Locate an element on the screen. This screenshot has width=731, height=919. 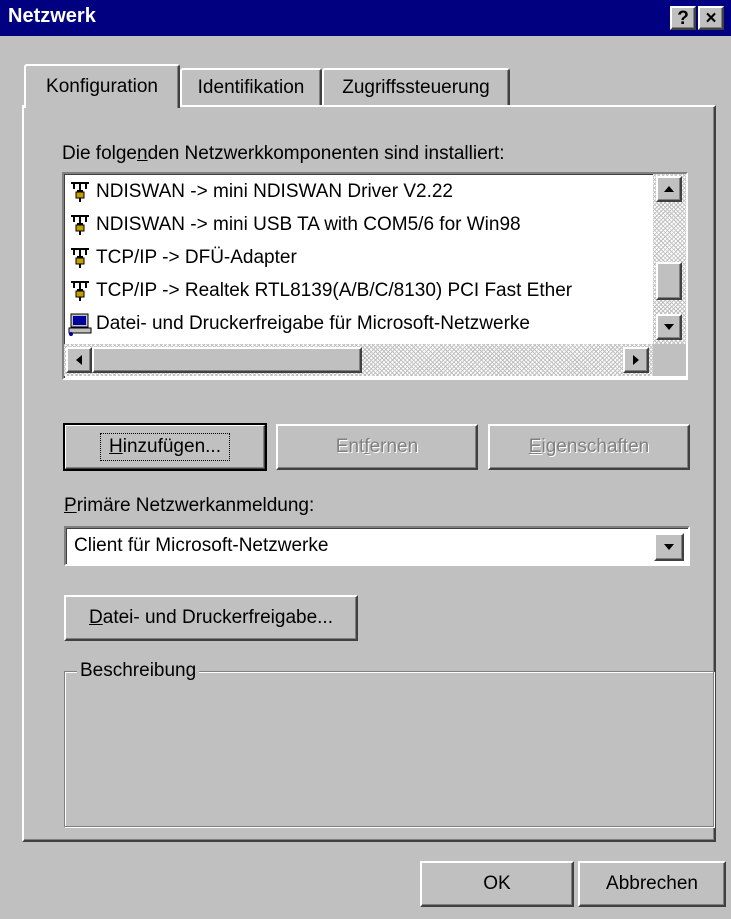
scroll-left-button is located at coordinates (79, 360).